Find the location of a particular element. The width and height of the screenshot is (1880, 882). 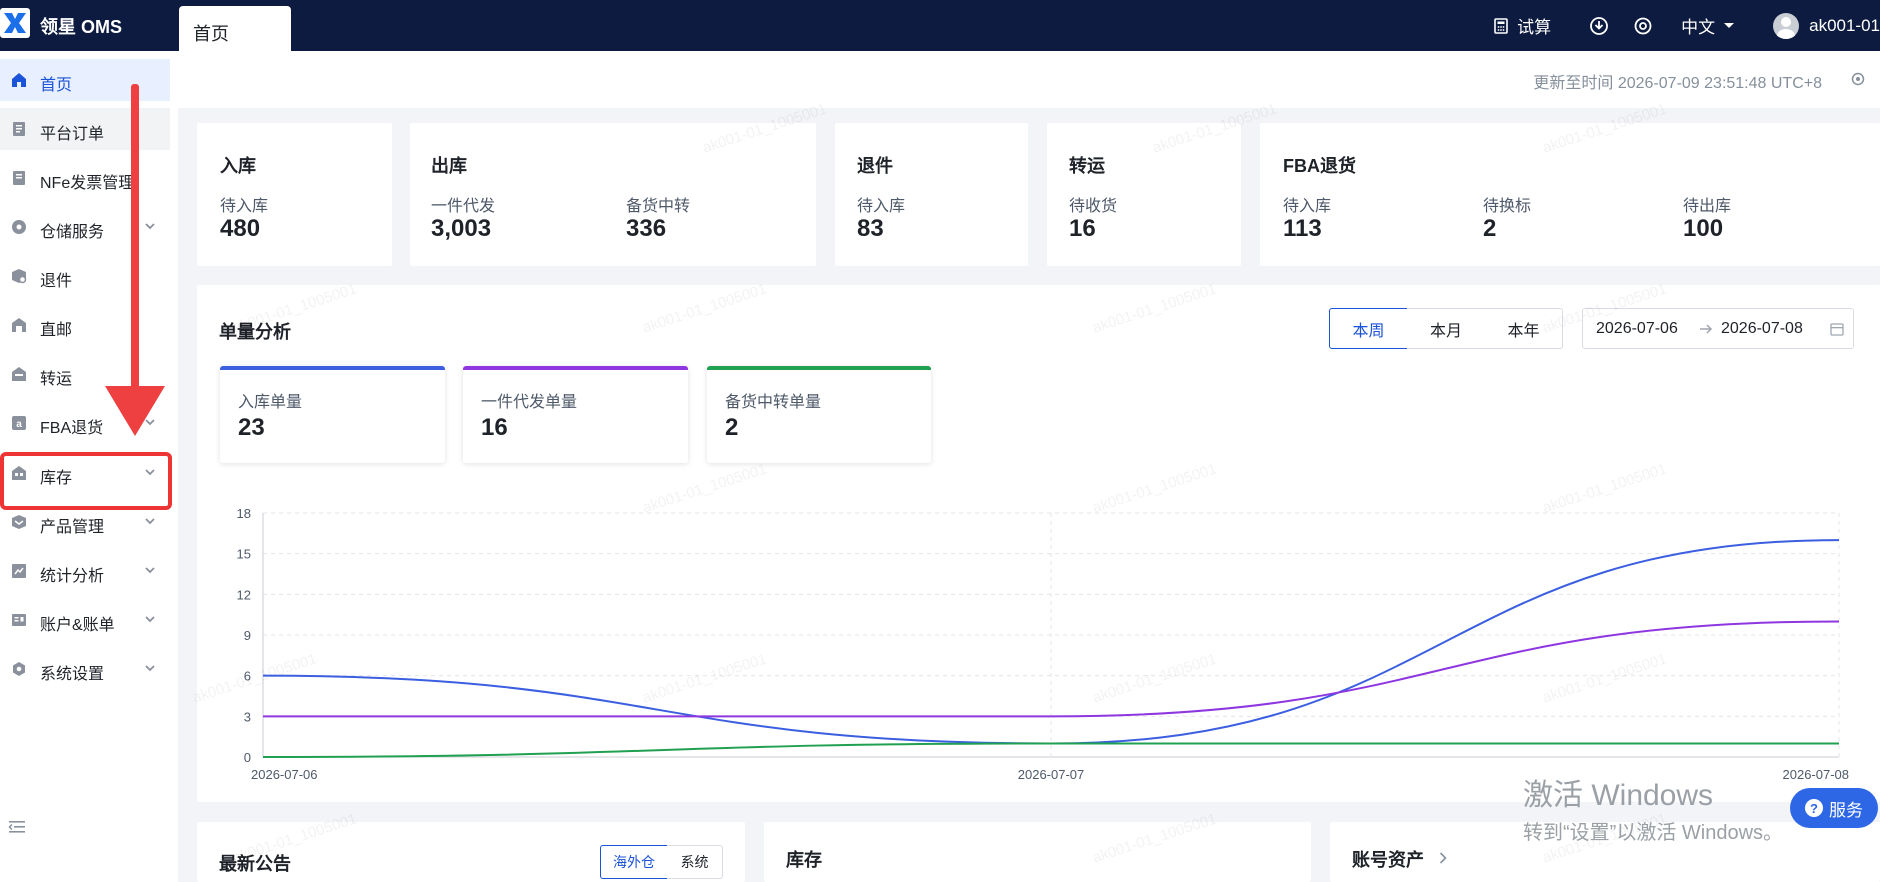

fba-pending-in-label: 待入库 is located at coordinates (1307, 206).